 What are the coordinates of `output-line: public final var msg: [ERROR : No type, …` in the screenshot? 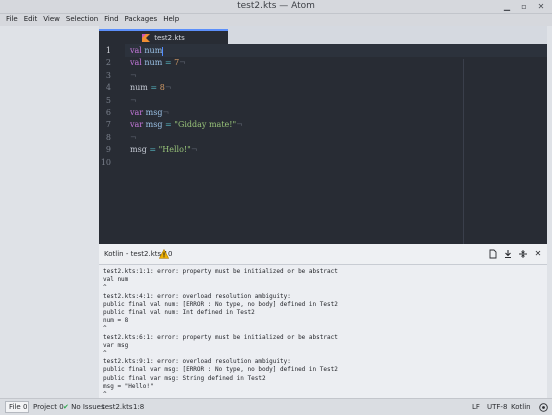 It's located at (220, 370).